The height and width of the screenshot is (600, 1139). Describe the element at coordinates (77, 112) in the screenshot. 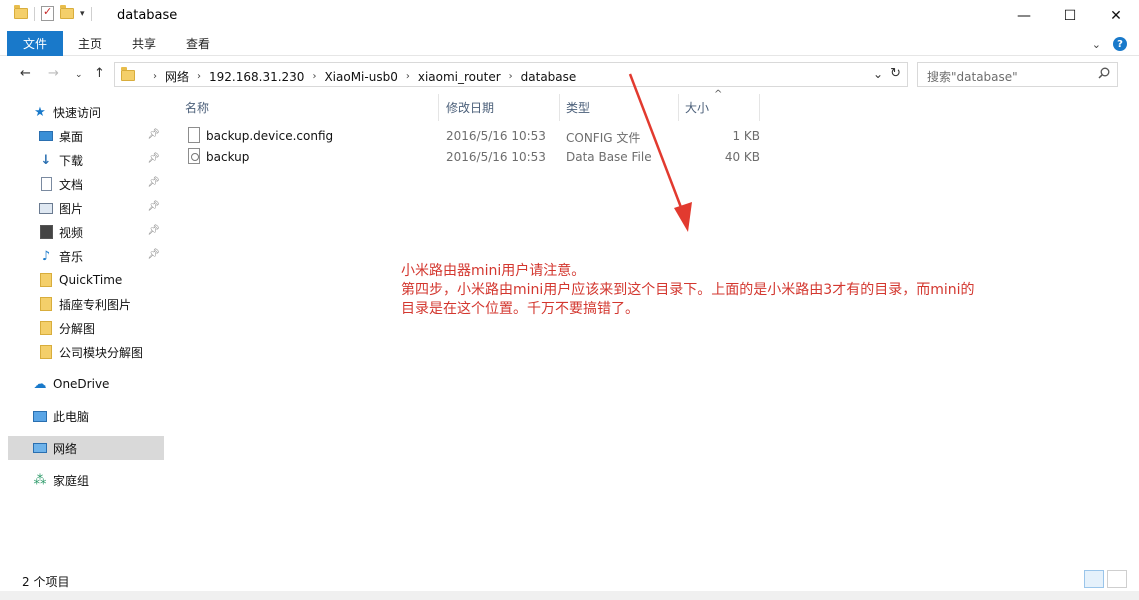

I see `sidebar-item-label: 快速访问` at that location.